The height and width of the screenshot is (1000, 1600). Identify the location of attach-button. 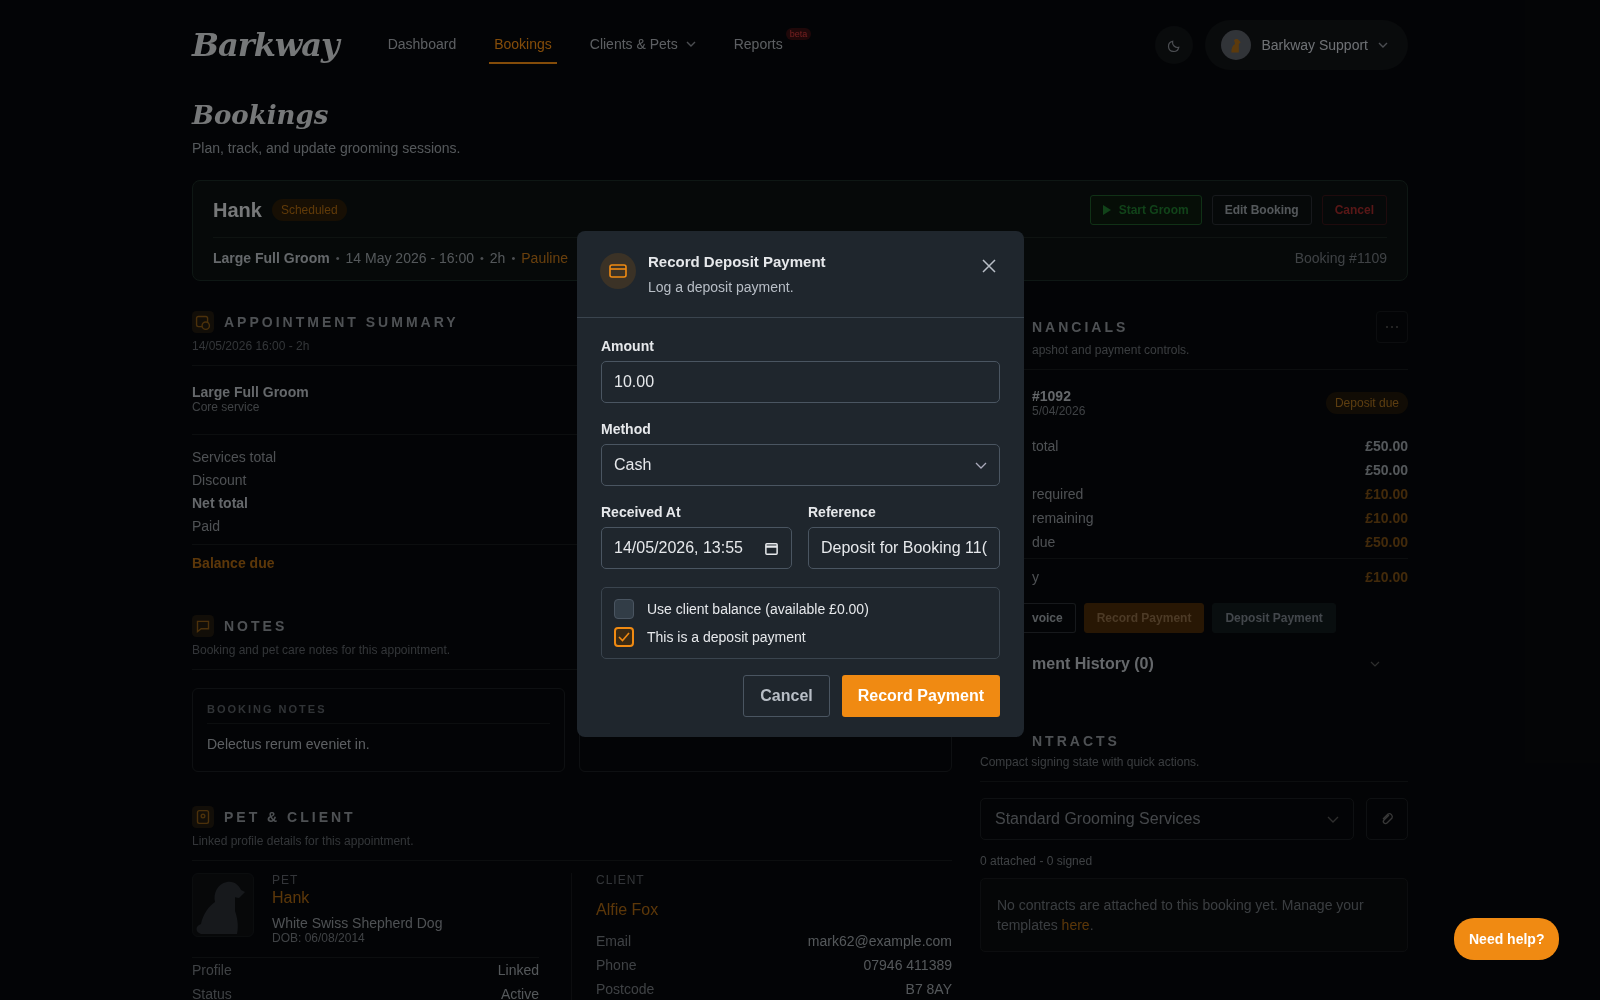
(1387, 819).